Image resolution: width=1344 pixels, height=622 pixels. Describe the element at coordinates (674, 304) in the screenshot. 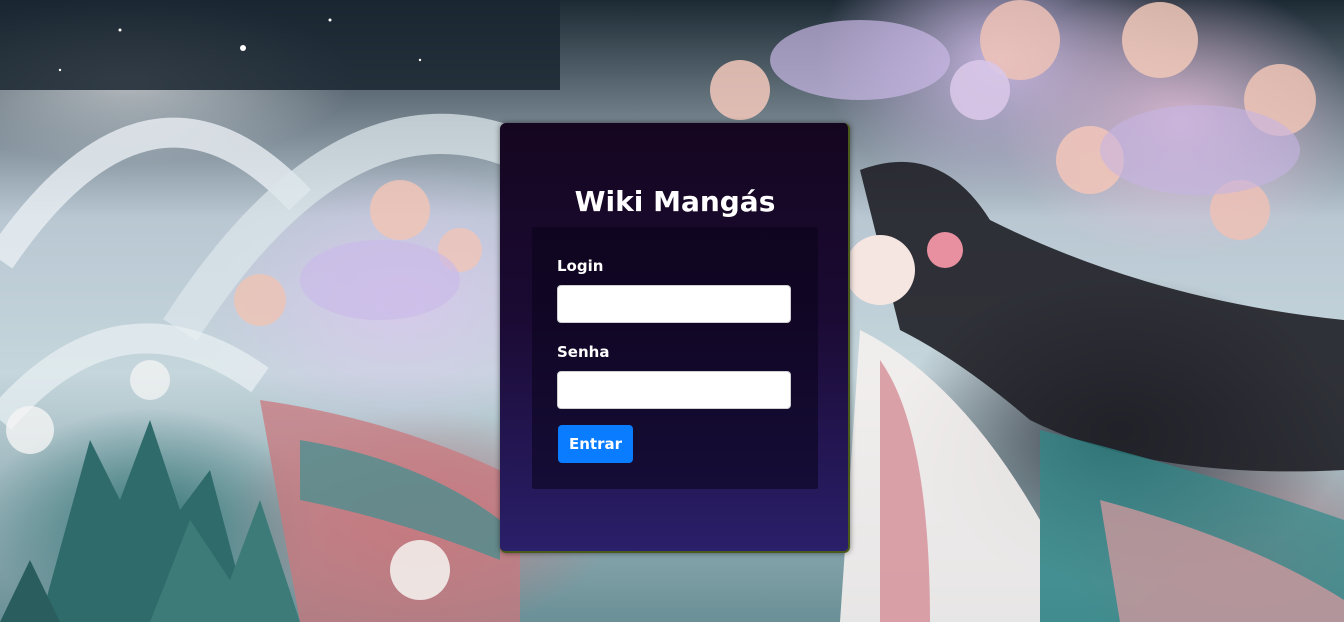

I see `login-input` at that location.